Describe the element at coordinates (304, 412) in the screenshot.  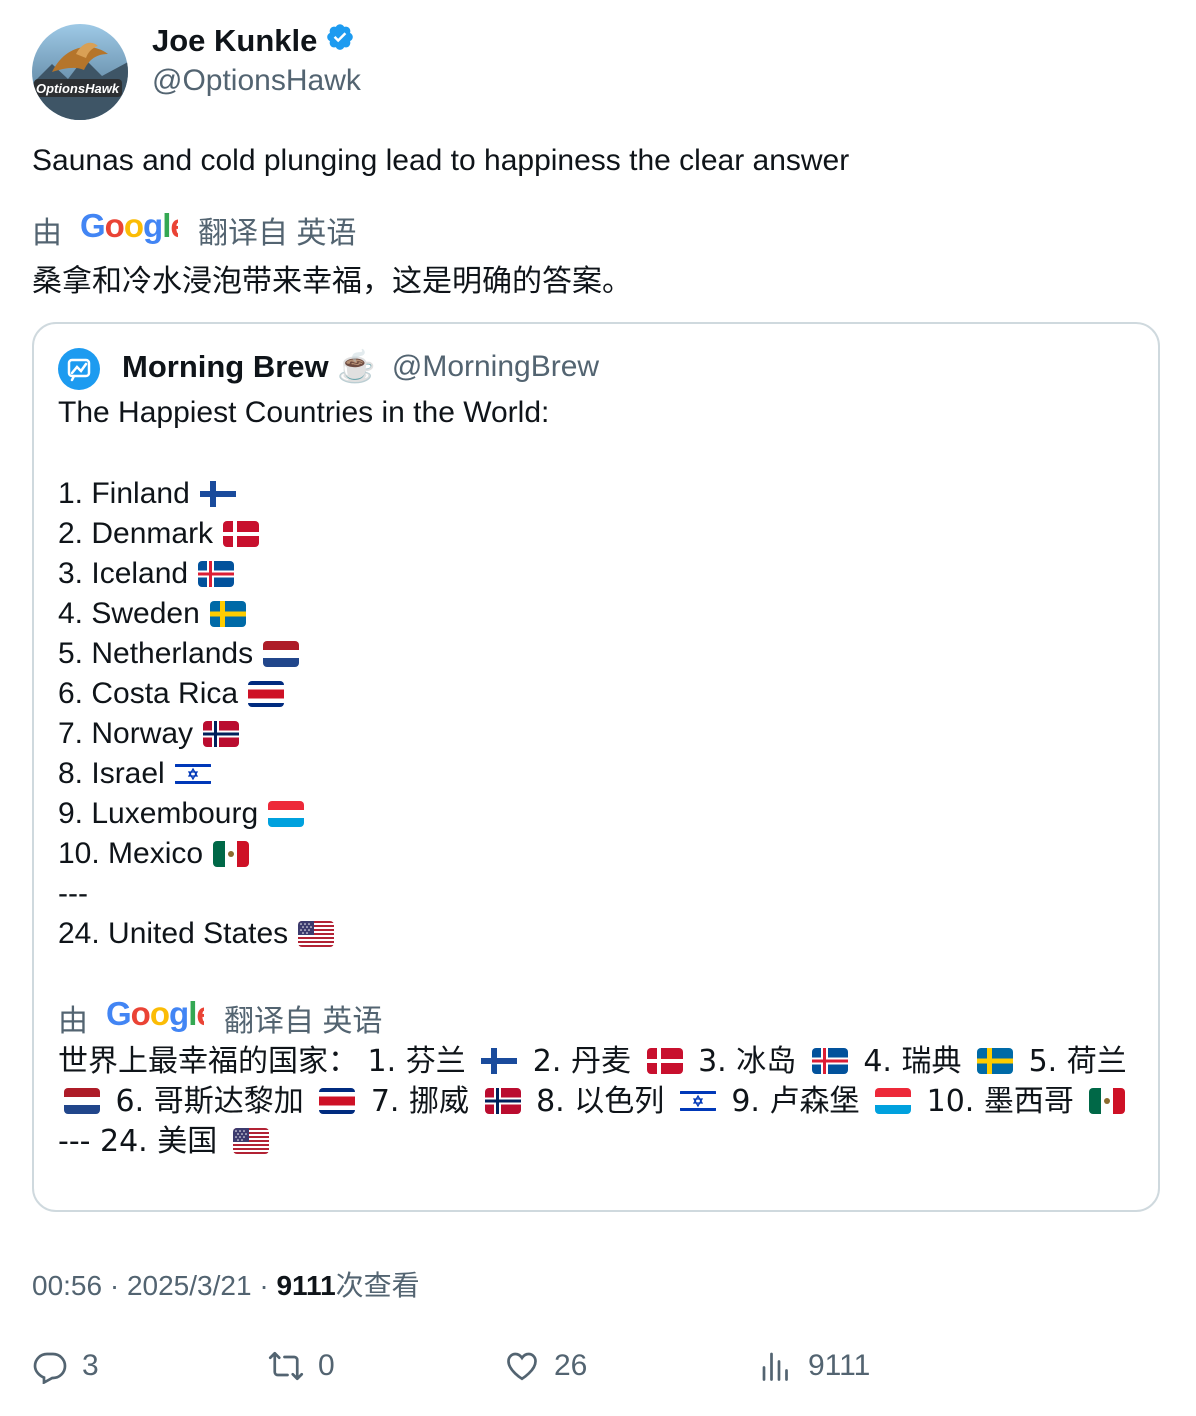
I see `quote-title: The Happiest Countries in the World:` at that location.